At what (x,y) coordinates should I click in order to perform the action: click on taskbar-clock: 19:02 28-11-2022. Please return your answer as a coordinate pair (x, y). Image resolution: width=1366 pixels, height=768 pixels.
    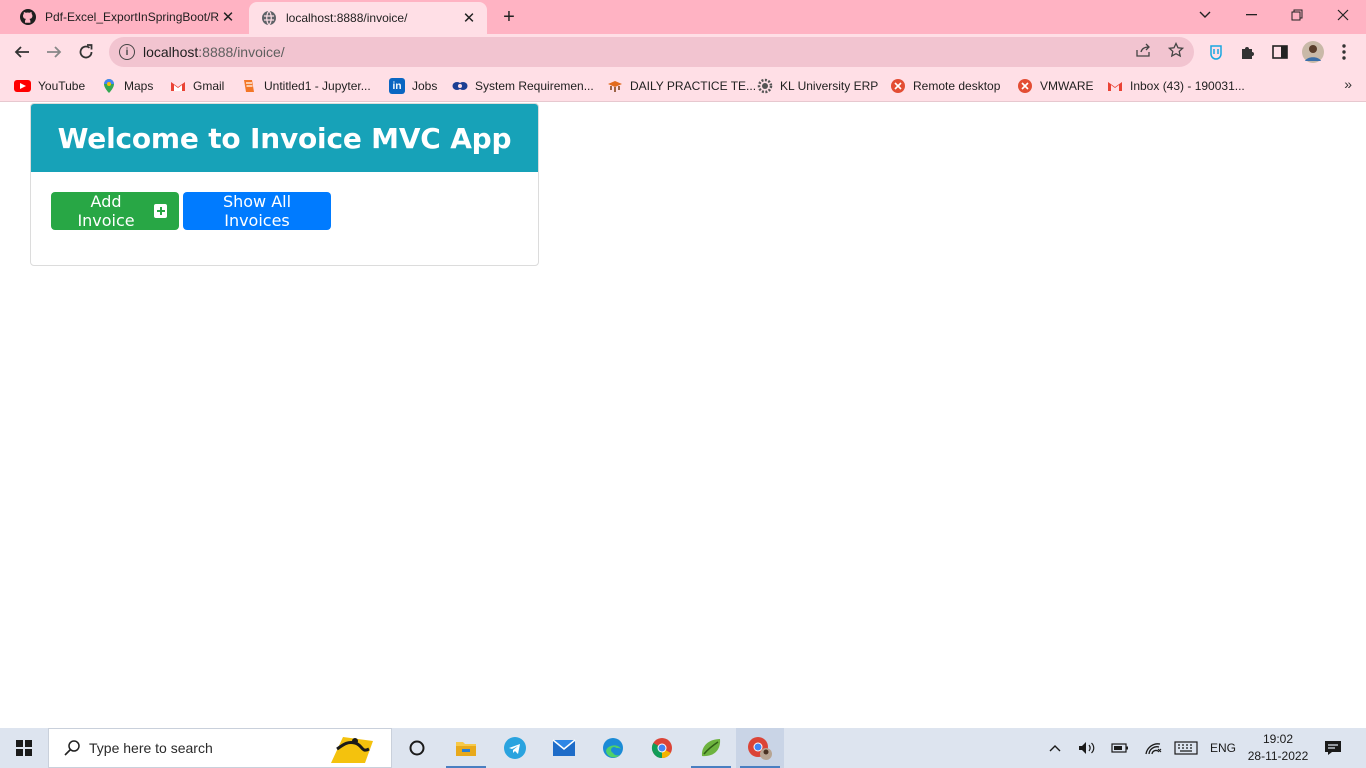
    Looking at the image, I should click on (1278, 748).